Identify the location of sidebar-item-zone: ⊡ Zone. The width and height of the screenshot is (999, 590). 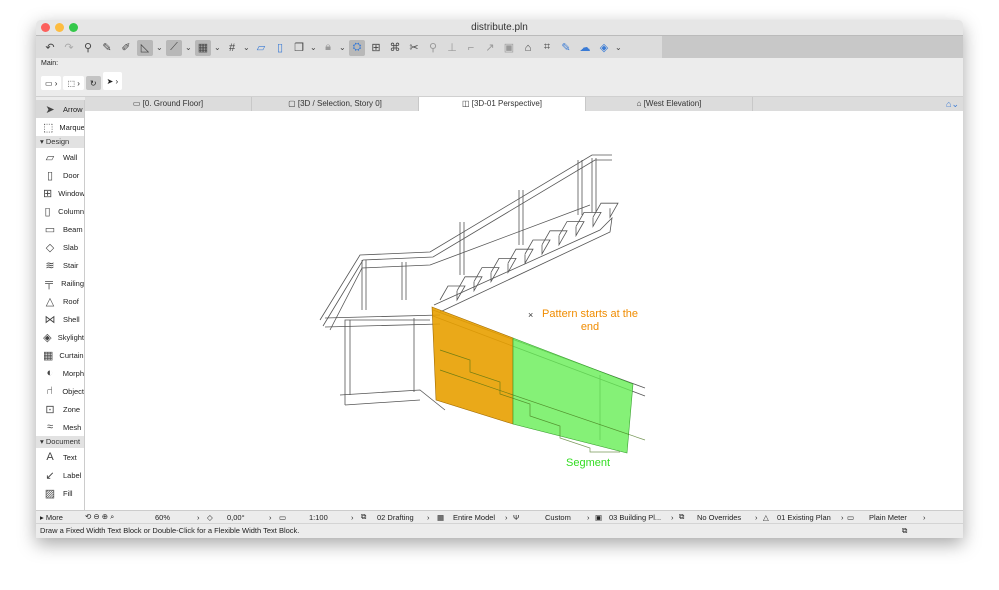
(60, 409).